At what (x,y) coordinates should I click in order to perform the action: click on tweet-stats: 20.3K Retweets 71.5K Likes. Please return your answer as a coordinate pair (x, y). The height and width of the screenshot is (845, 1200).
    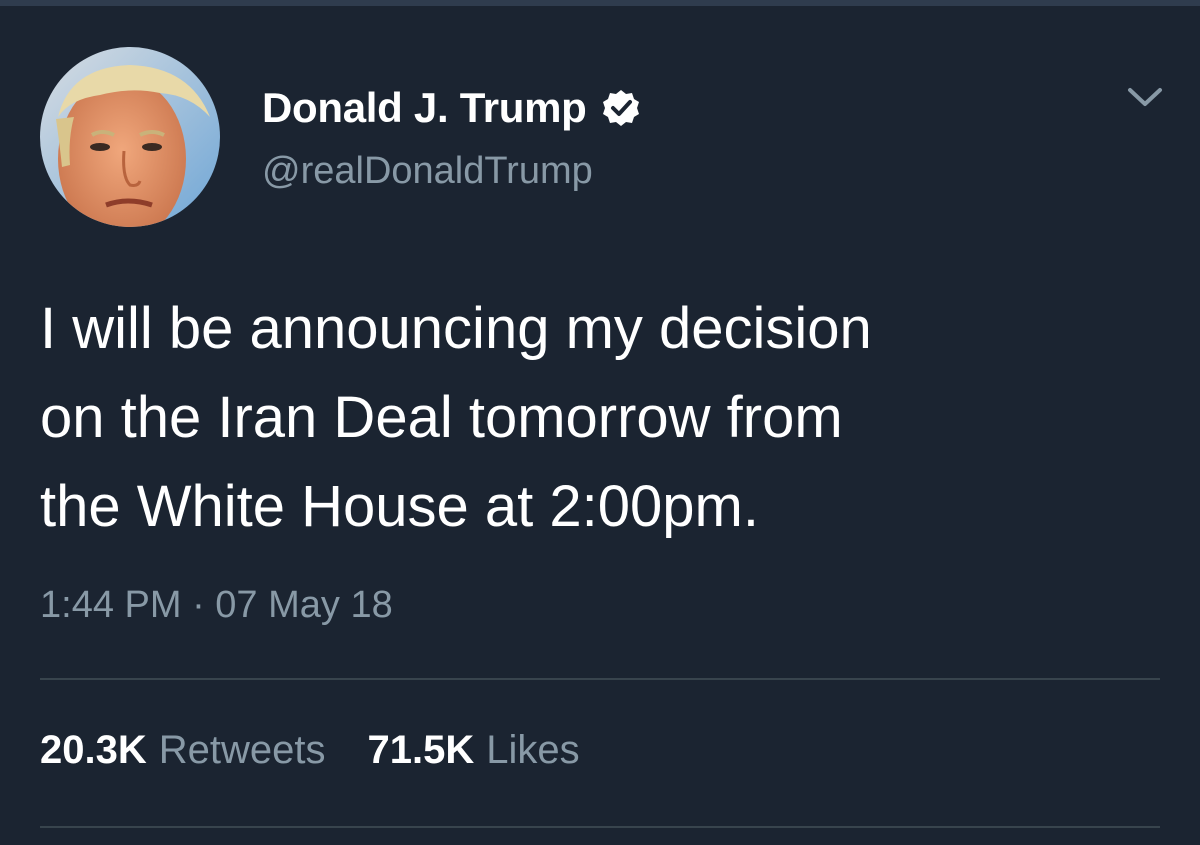
    Looking at the image, I should click on (310, 750).